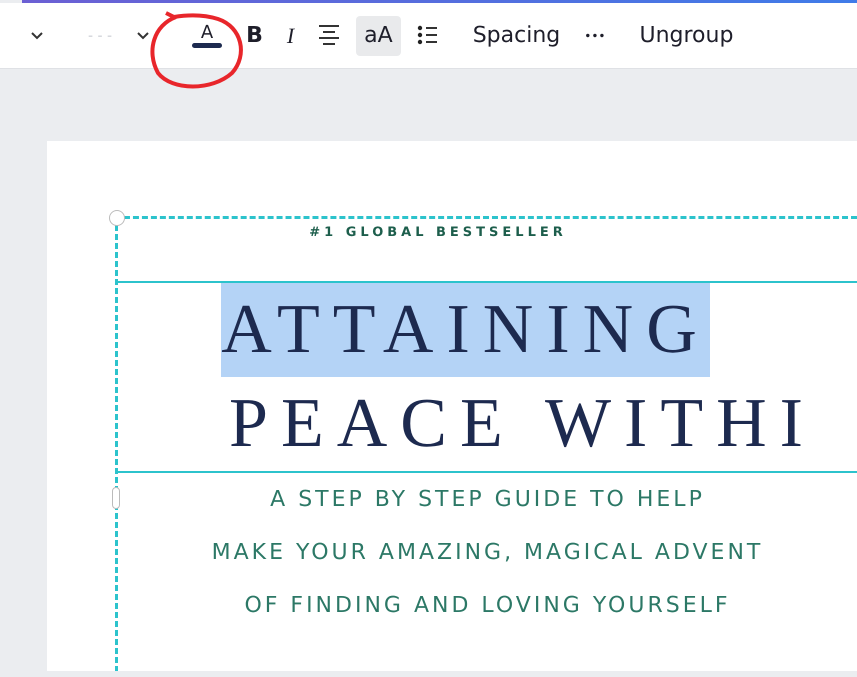 The image size is (857, 677). What do you see at coordinates (487, 606) in the screenshot?
I see `subtitle-line: OF FINDING AND LOVING YOURSELF` at bounding box center [487, 606].